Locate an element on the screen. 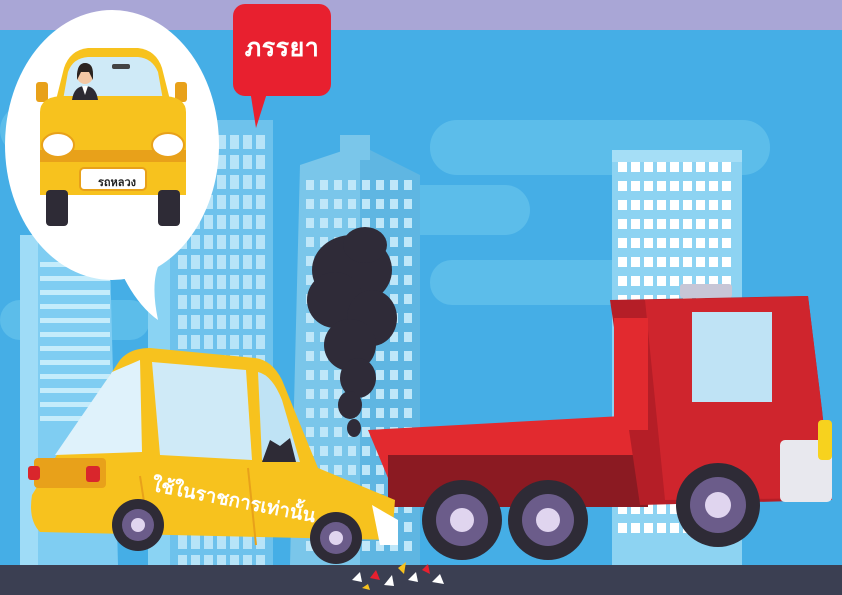  speech-bubble-label: ภรรยา is located at coordinates (282, 47).